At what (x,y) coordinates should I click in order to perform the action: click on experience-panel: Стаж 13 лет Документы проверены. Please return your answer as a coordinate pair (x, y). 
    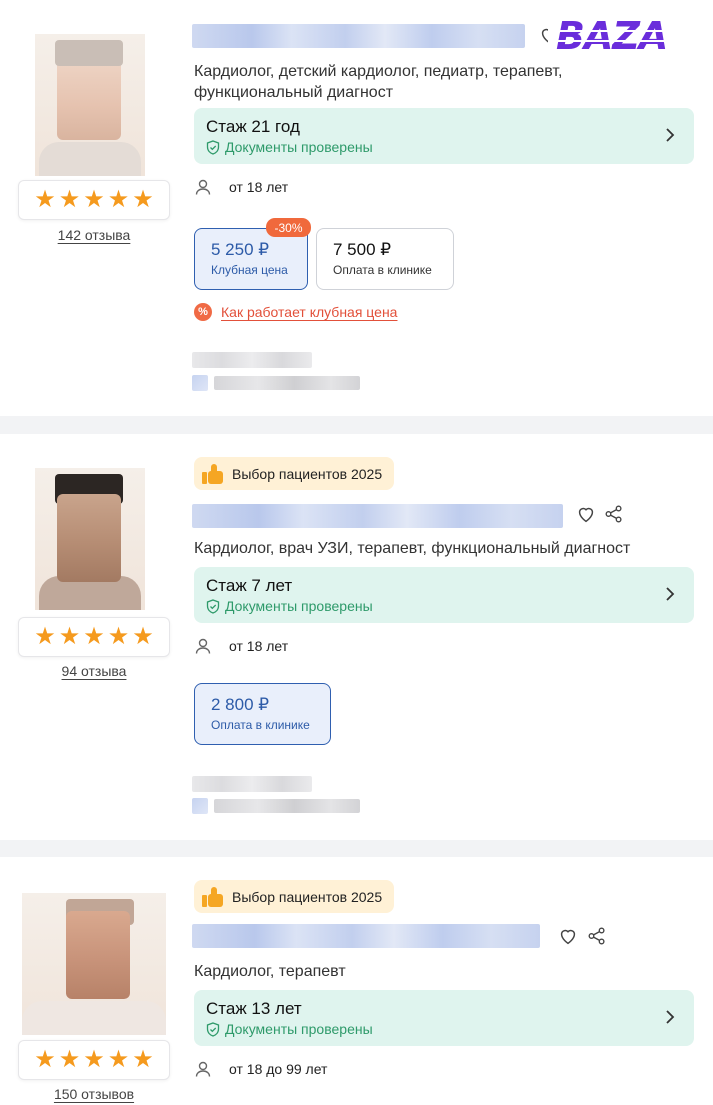
    Looking at the image, I should click on (444, 1018).